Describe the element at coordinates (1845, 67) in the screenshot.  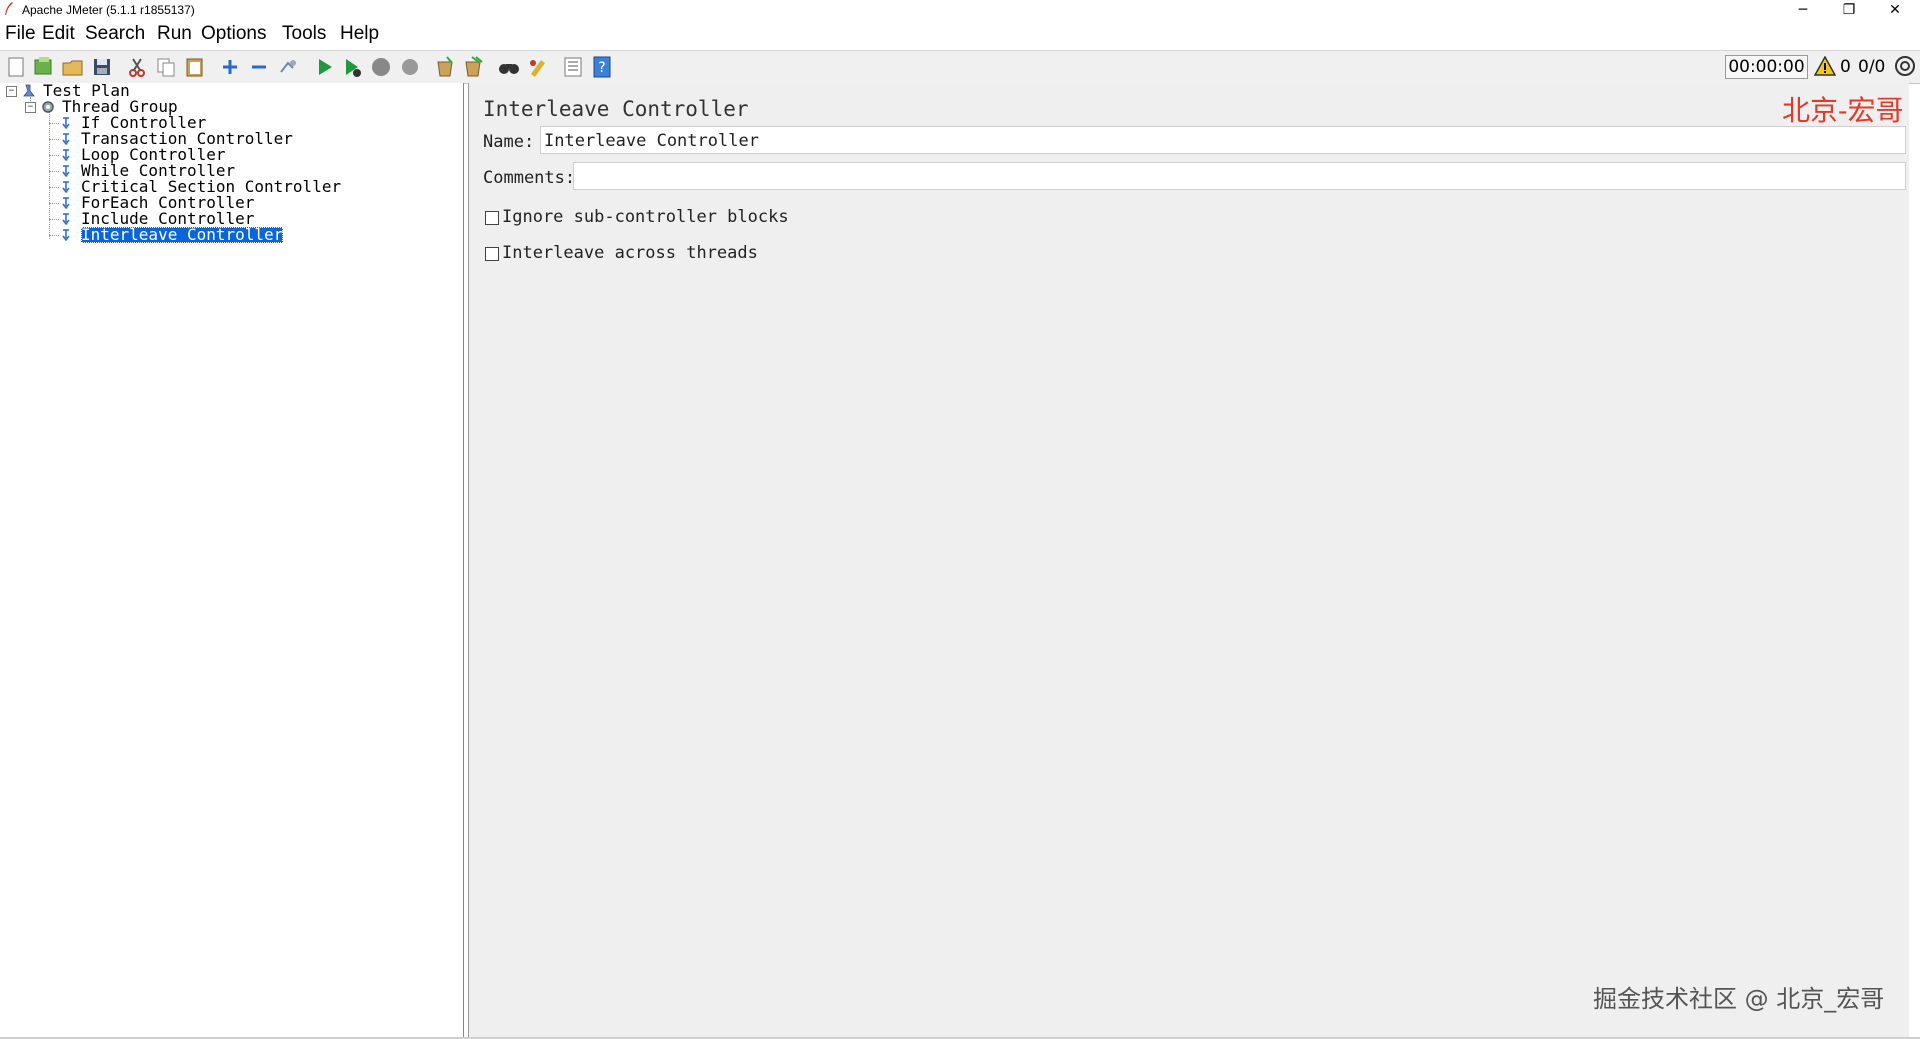
I see `warning-count: 0` at that location.